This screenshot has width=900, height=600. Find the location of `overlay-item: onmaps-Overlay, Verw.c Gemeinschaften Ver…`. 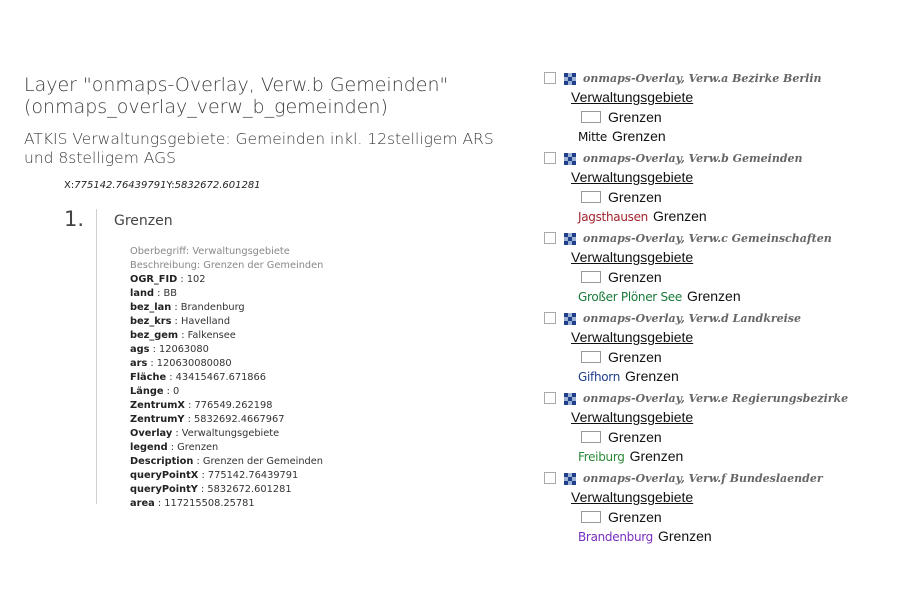

overlay-item: onmaps-Overlay, Verw.c Gemeinschaften Ver… is located at coordinates (714, 267).